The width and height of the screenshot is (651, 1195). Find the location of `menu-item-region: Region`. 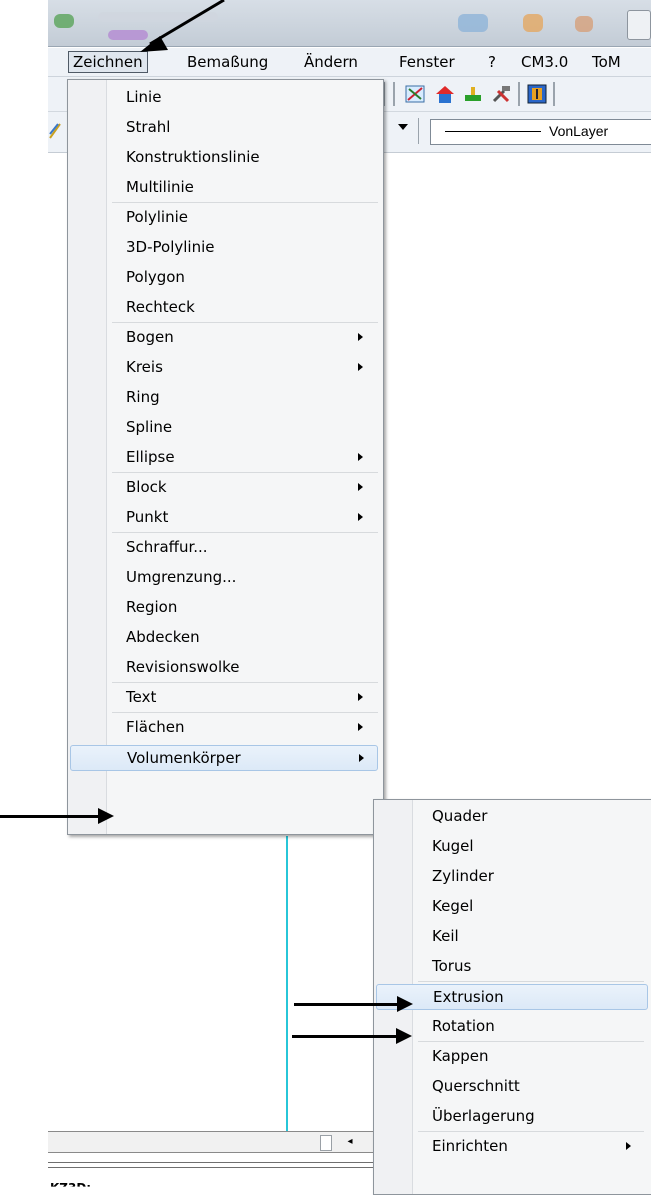

menu-item-region: Region is located at coordinates (223, 607).